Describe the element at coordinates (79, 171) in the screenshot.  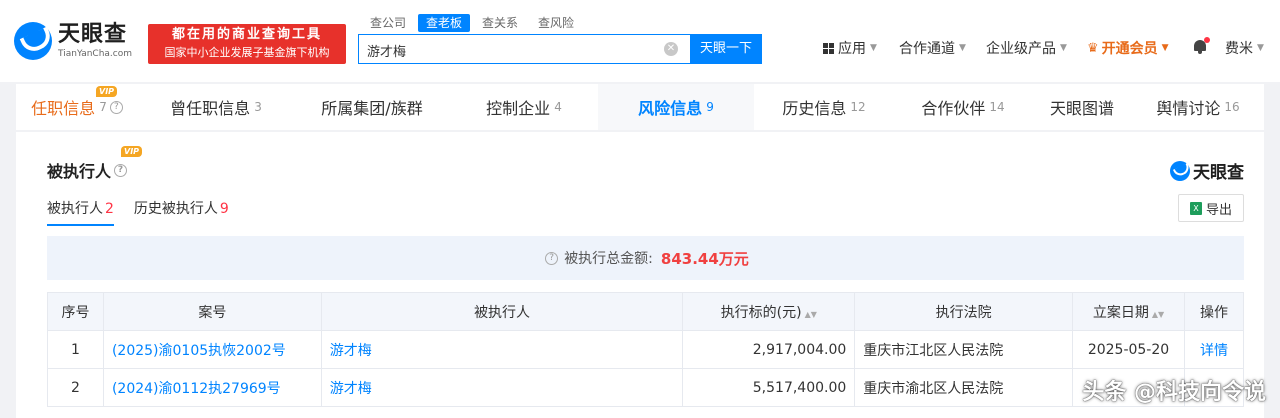
I see `section-title-text: 被执行人` at that location.